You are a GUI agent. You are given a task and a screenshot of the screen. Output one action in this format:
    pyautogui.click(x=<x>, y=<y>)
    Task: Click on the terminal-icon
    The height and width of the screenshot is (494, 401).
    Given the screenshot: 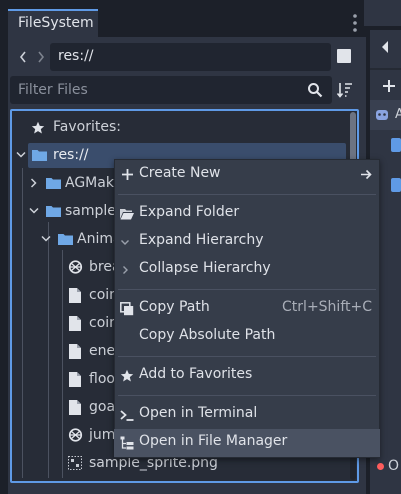 What is the action you would take?
    pyautogui.click(x=127, y=415)
    